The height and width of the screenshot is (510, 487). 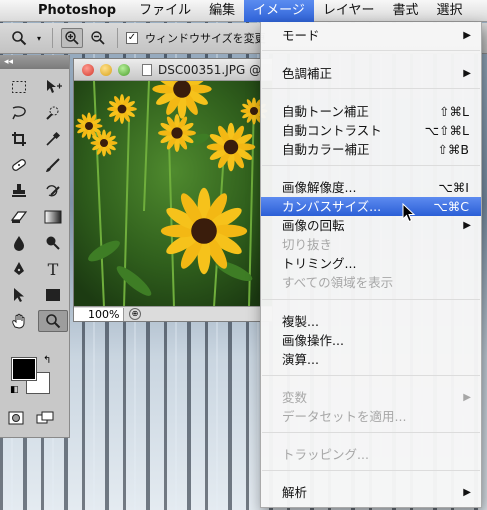 I want to click on menu-item-mode: モード ▶, so click(x=371, y=35).